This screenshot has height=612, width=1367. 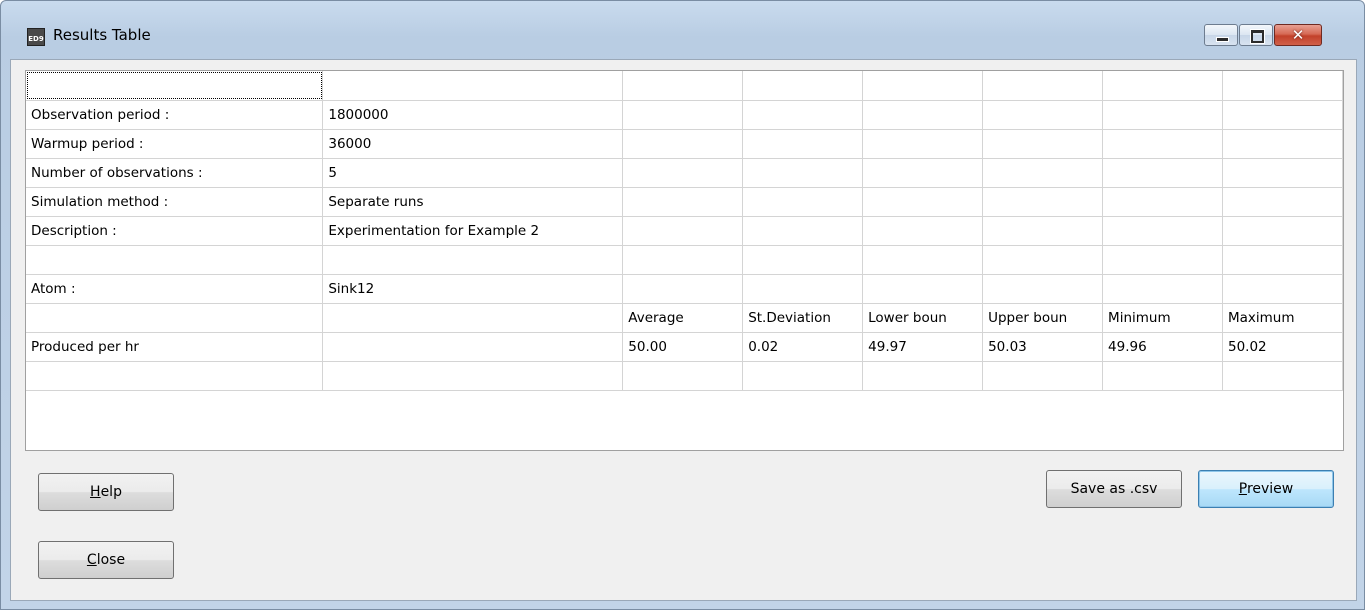 I want to click on table-cell: Produced per hr, so click(x=175, y=347).